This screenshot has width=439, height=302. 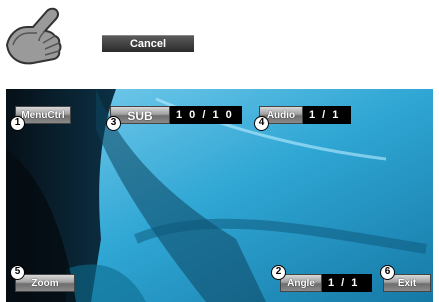 What do you see at coordinates (33, 36) in the screenshot?
I see `pointing-hand-icon` at bounding box center [33, 36].